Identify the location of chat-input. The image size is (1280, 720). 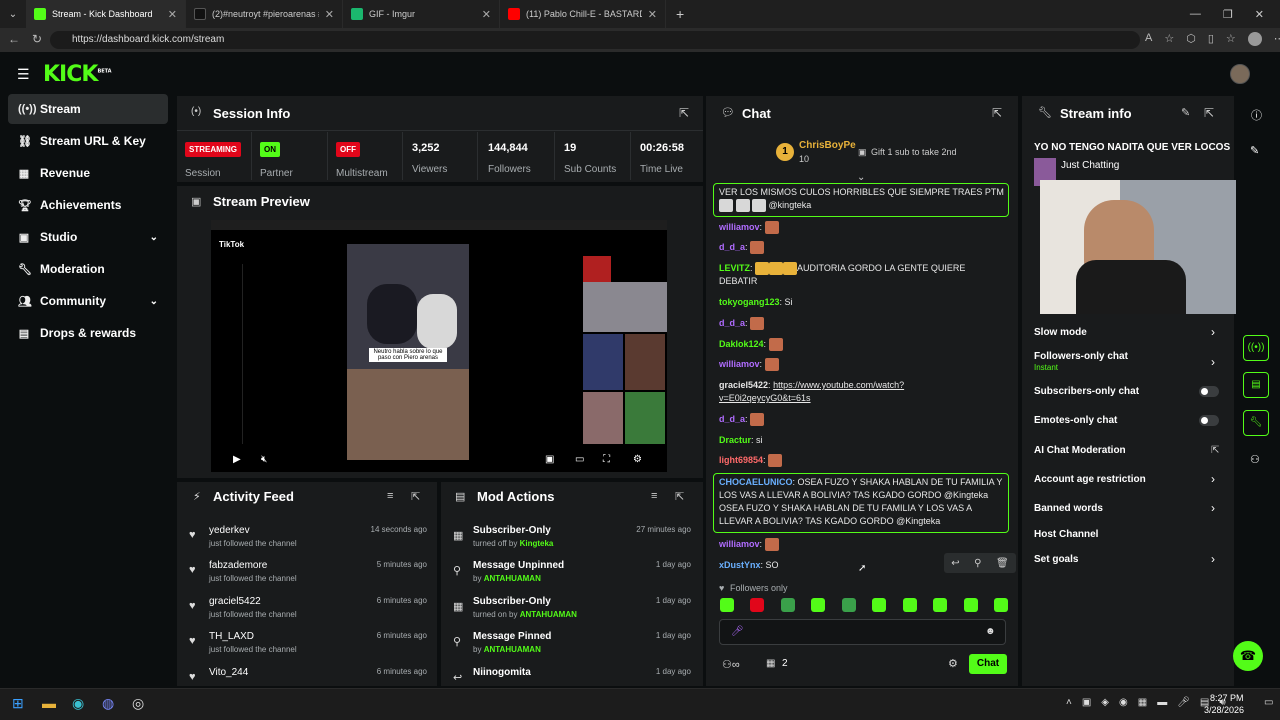
(862, 632).